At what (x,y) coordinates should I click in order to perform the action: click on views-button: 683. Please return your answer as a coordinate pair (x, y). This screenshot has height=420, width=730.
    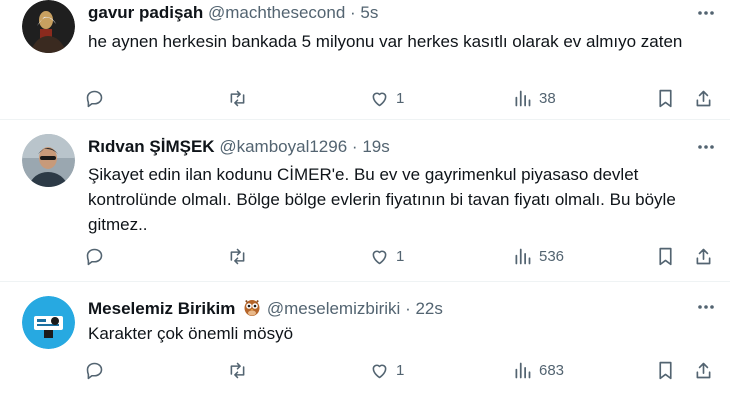
    Looking at the image, I should click on (538, 370).